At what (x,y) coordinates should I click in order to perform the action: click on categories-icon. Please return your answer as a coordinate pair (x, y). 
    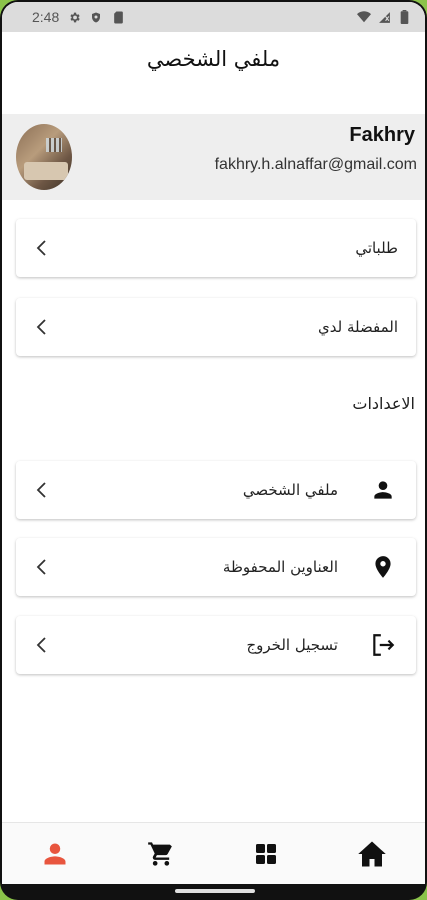
    Looking at the image, I should click on (266, 853).